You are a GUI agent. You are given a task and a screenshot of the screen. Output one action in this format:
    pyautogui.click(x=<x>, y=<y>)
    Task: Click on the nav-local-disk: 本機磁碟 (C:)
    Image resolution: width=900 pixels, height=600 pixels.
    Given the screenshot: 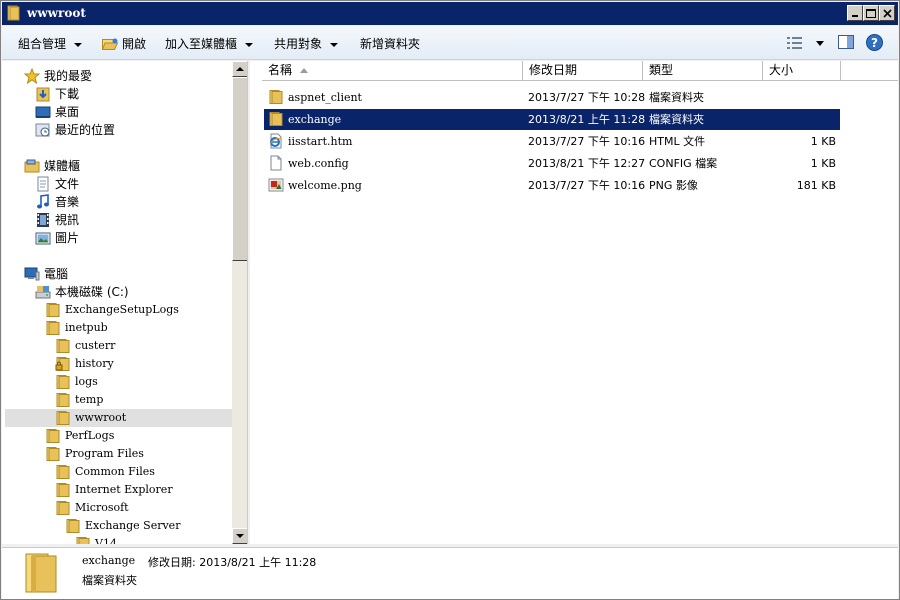 What is the action you would take?
    pyautogui.click(x=130, y=292)
    